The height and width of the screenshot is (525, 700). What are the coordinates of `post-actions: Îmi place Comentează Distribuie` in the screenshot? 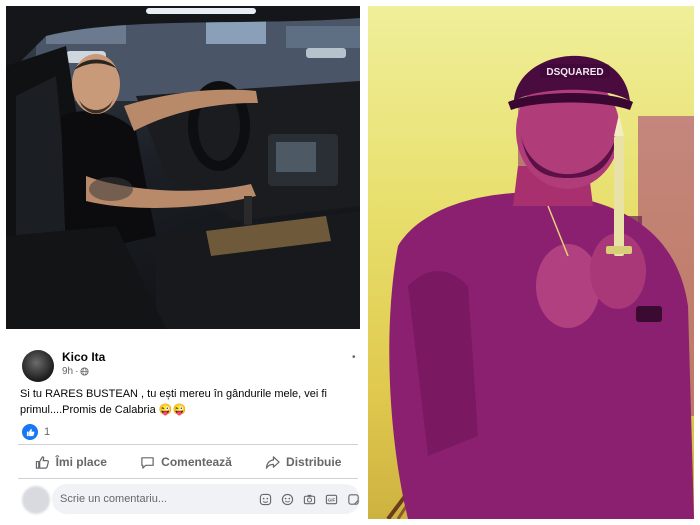 It's located at (188, 462).